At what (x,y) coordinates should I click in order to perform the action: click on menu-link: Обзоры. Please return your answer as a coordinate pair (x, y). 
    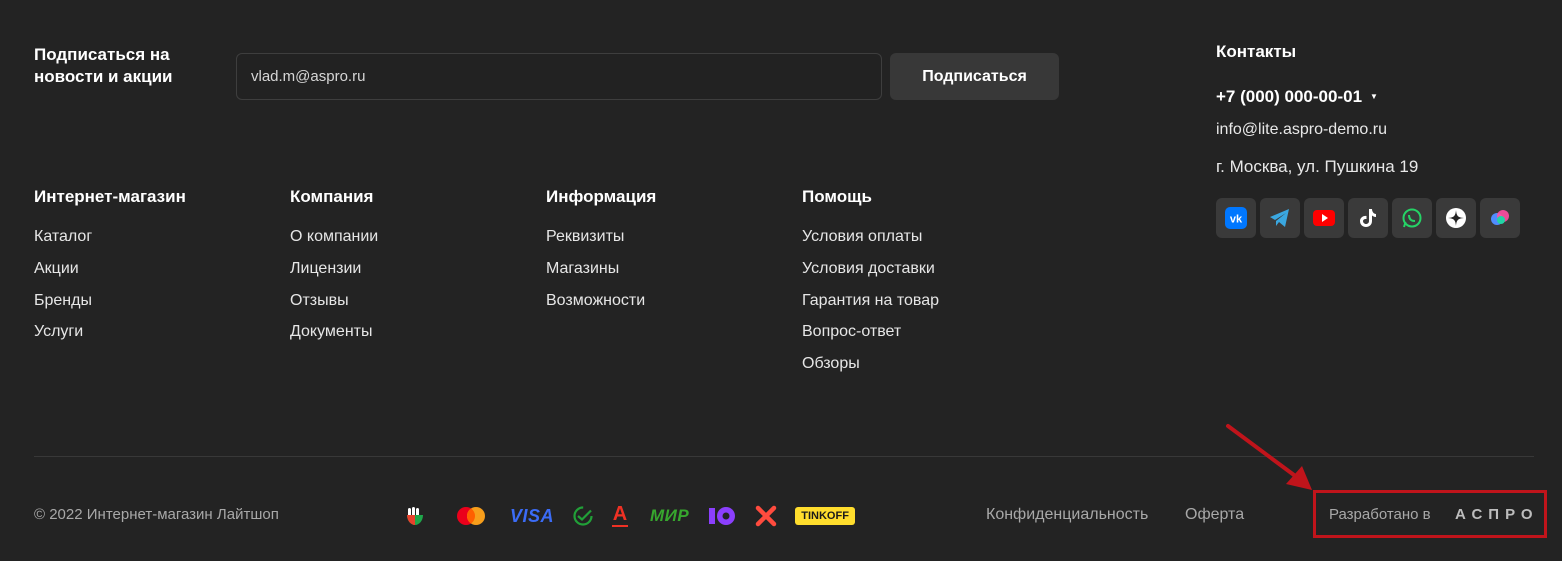
    Looking at the image, I should click on (917, 364).